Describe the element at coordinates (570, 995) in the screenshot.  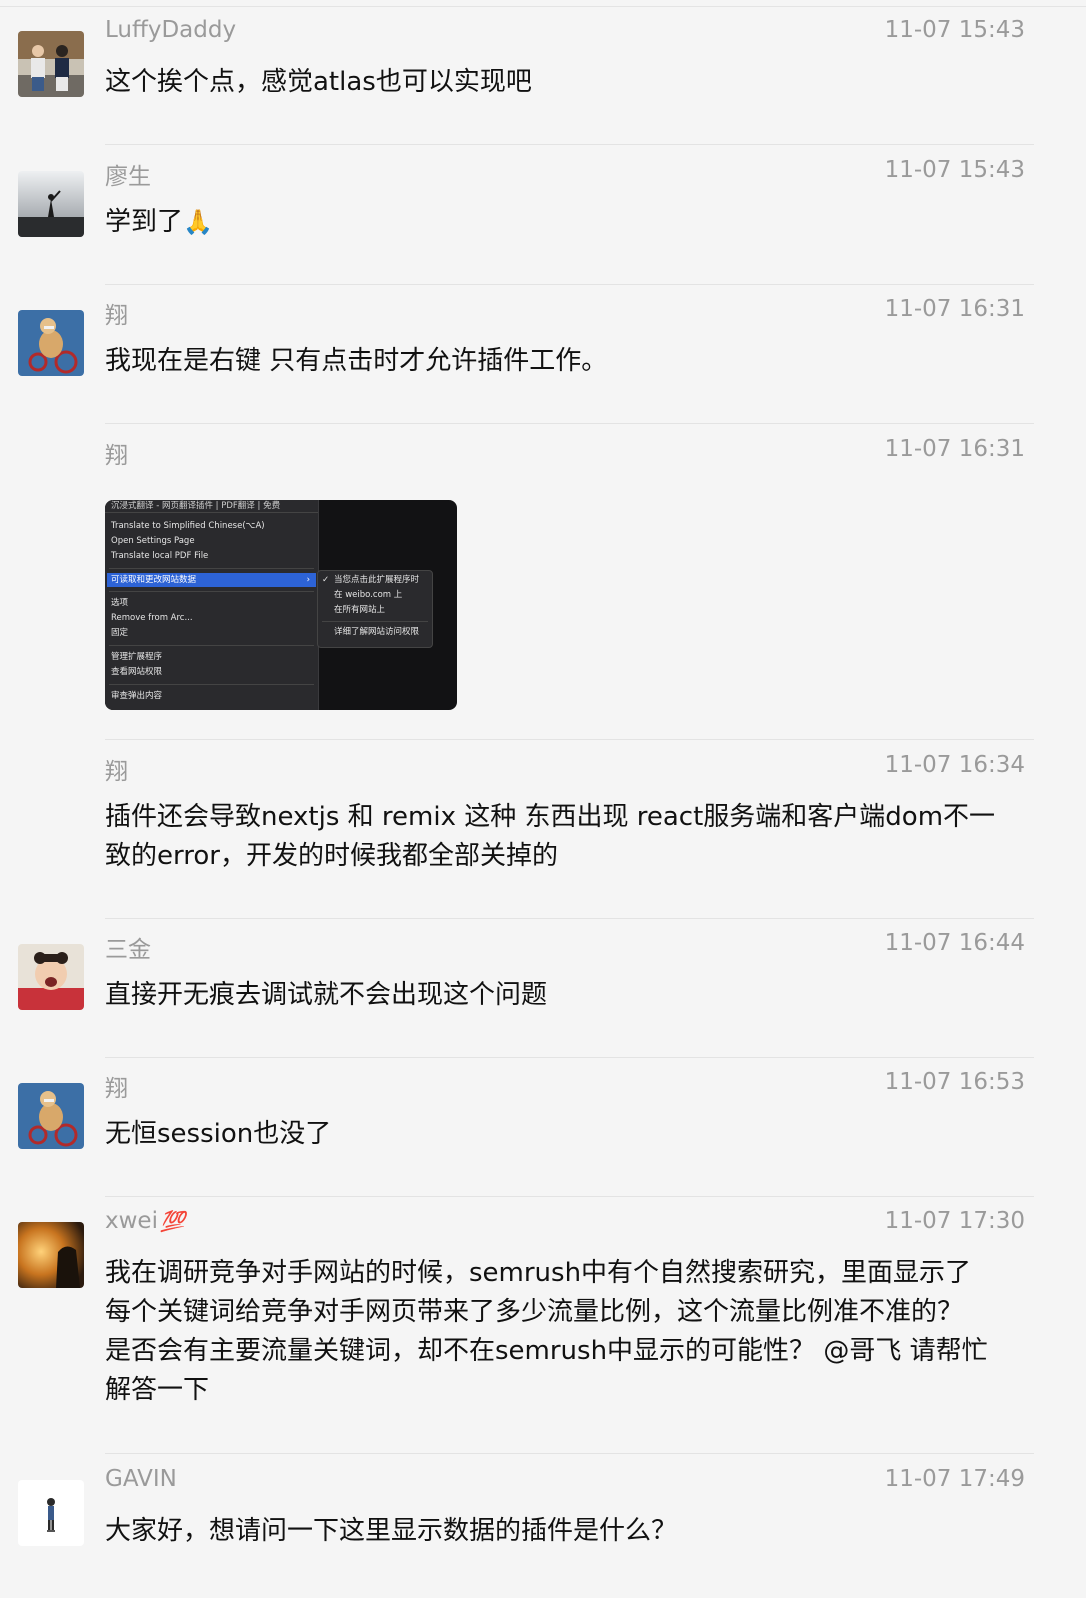
I see `message-text: 直接开无痕去调试就不会出现这个问题` at that location.